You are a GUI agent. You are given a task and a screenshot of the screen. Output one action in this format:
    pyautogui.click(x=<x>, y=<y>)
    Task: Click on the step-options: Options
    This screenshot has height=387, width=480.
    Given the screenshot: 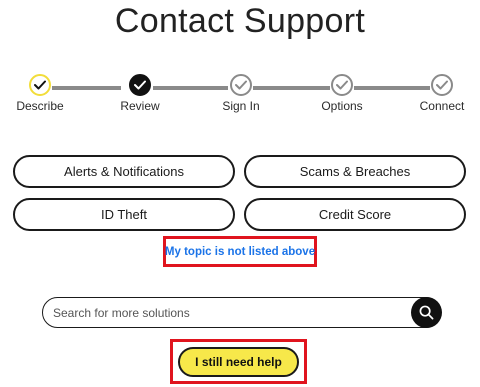 What is the action you would take?
    pyautogui.click(x=342, y=93)
    